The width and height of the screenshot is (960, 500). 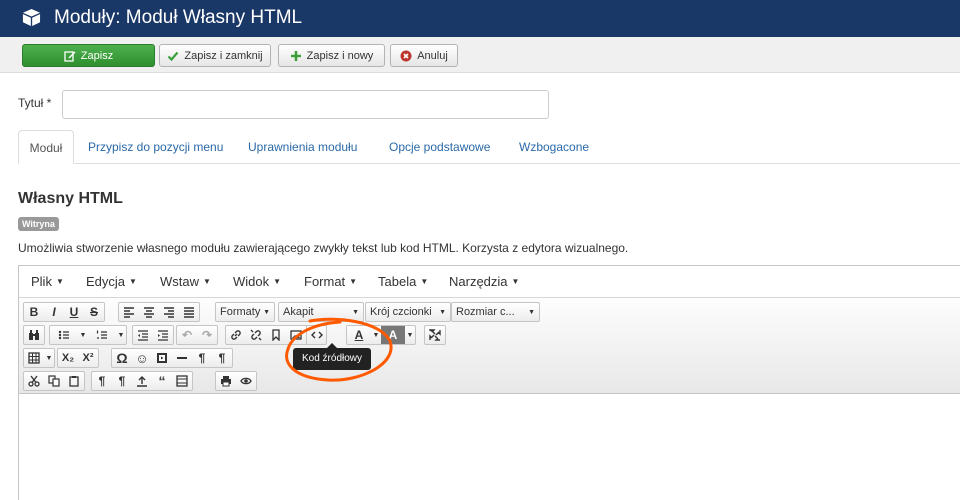 What do you see at coordinates (410, 335) in the screenshot?
I see `background-color-caret: ▼` at bounding box center [410, 335].